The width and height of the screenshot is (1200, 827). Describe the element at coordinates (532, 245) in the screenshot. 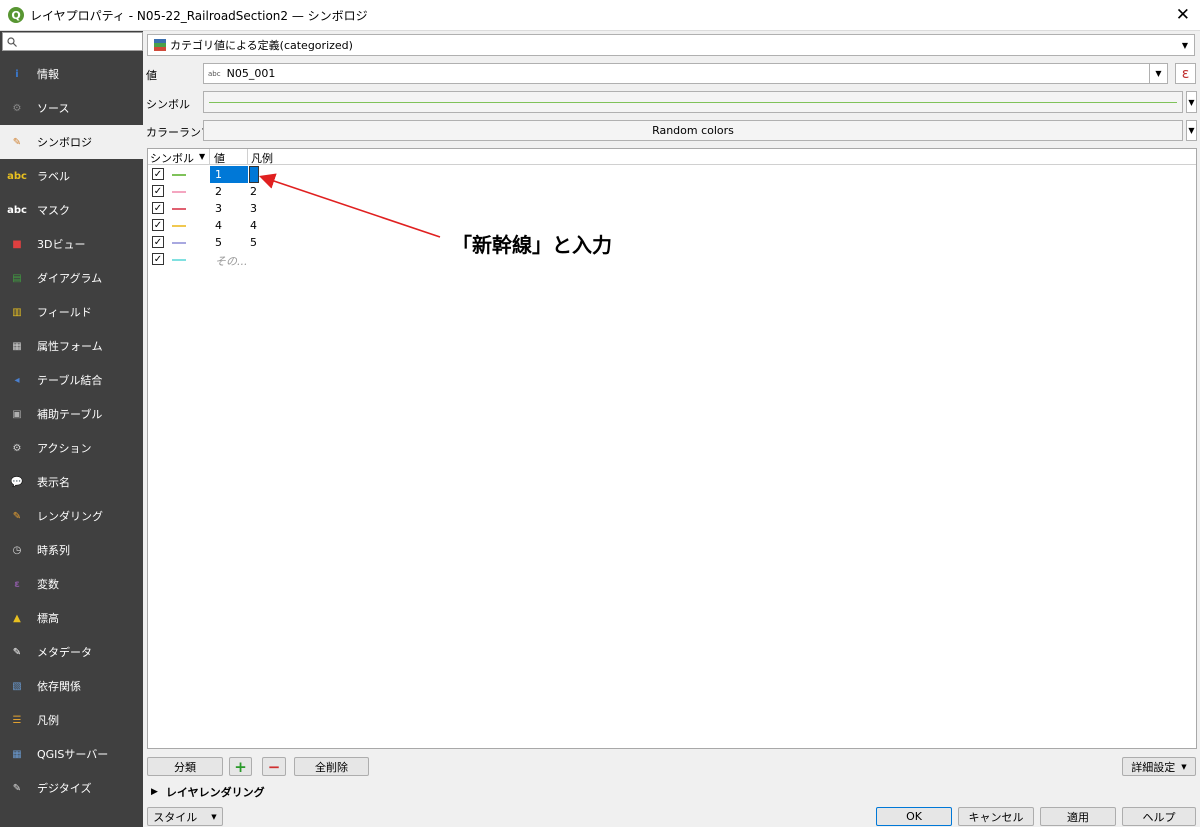

I see `annotation-text: 「新幹線」と入力` at that location.